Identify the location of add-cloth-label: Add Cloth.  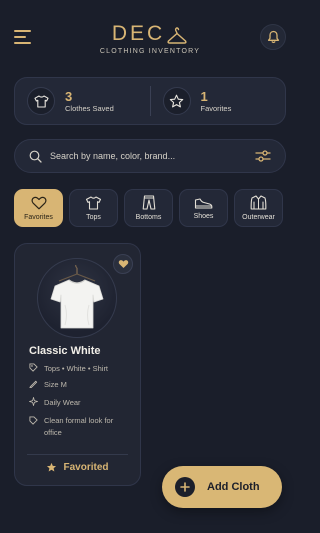
(233, 487).